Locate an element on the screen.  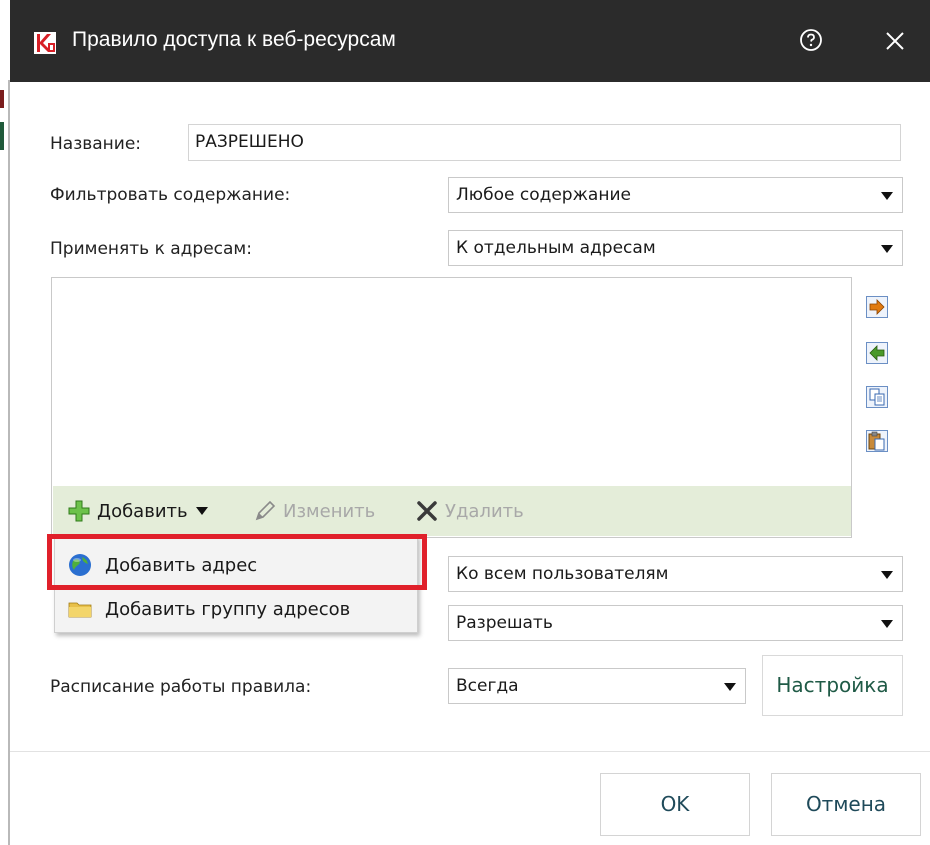
add-button: Добавить is located at coordinates (137, 511).